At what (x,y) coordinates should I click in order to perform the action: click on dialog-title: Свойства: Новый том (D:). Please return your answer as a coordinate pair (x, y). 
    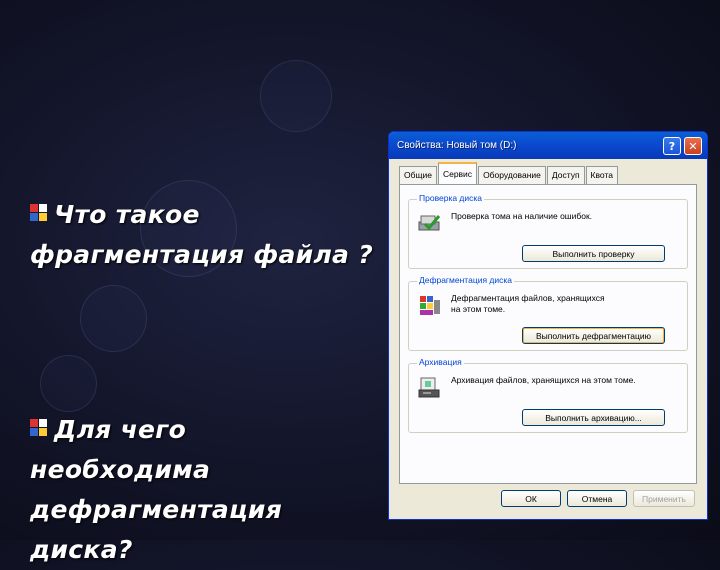
    Looking at the image, I should click on (457, 145).